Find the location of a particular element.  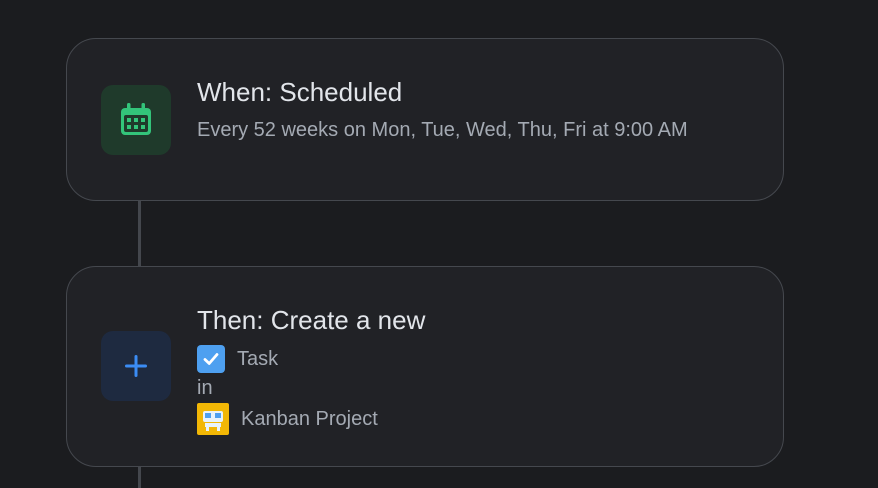

action-title: Then: Create a new is located at coordinates (311, 320).